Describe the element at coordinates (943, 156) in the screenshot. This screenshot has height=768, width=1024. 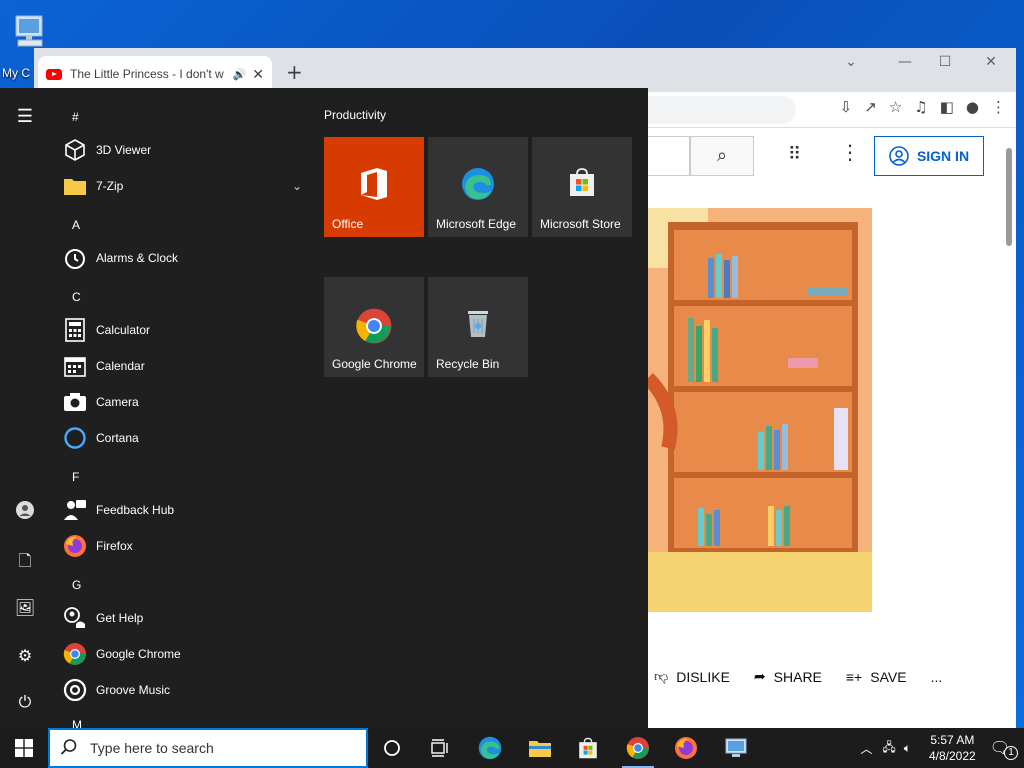
I see `sign-in-label: SIGN IN` at that location.